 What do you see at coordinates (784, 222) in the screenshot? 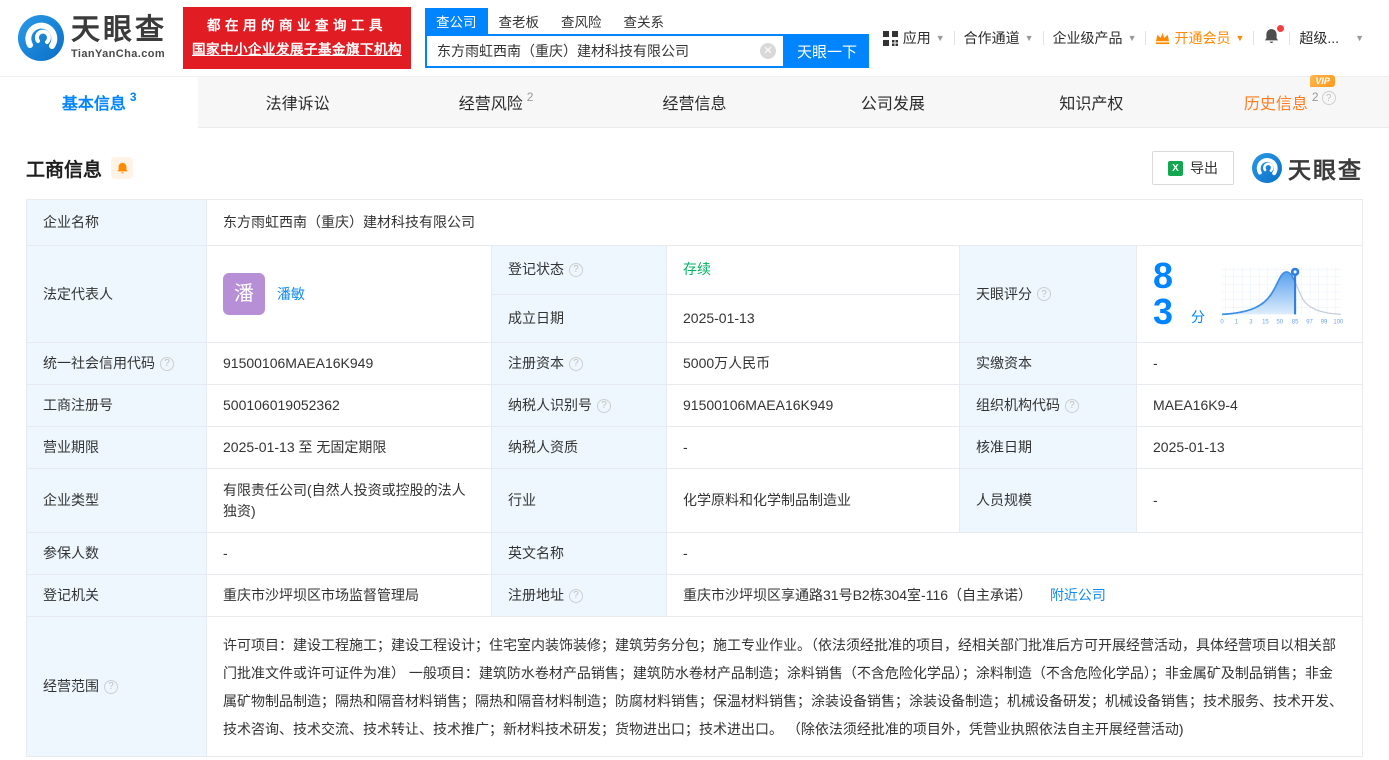
I see `company-name-value: 东方雨虹西南（重庆）建材科技有限公司` at bounding box center [784, 222].